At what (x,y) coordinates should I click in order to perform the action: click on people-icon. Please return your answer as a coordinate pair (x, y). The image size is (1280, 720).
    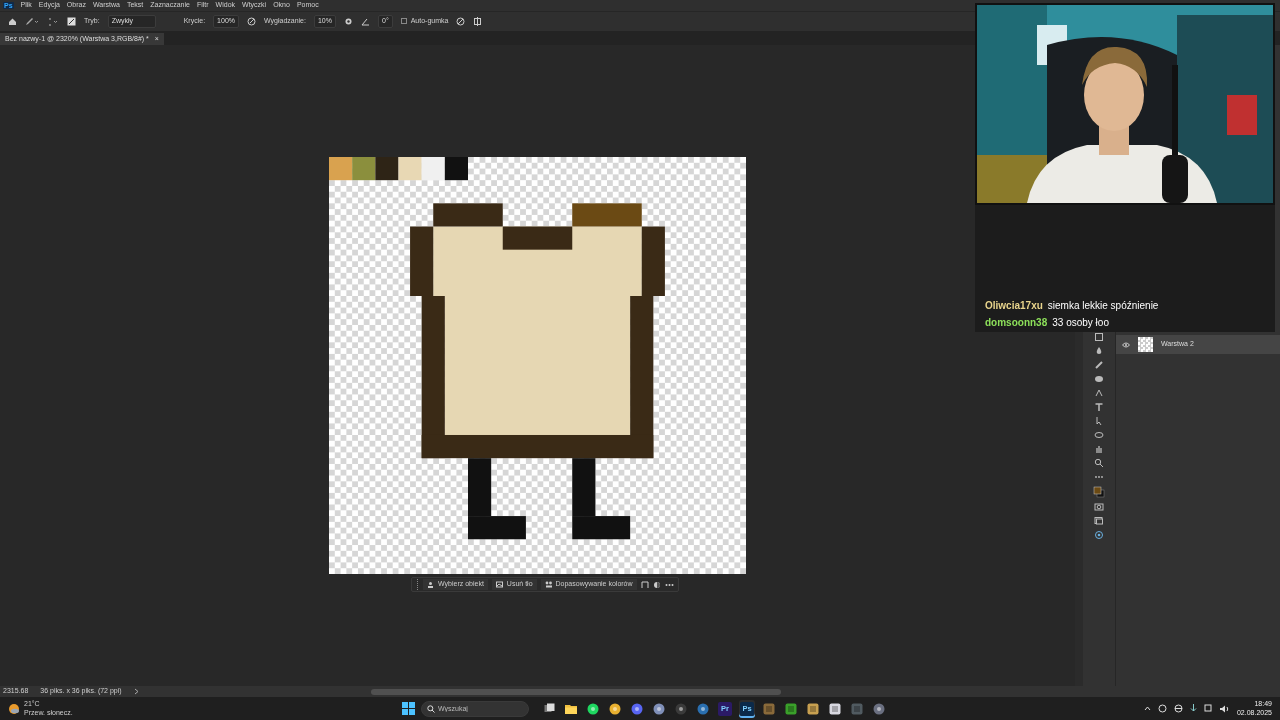
    Looking at the image, I should click on (548, 584).